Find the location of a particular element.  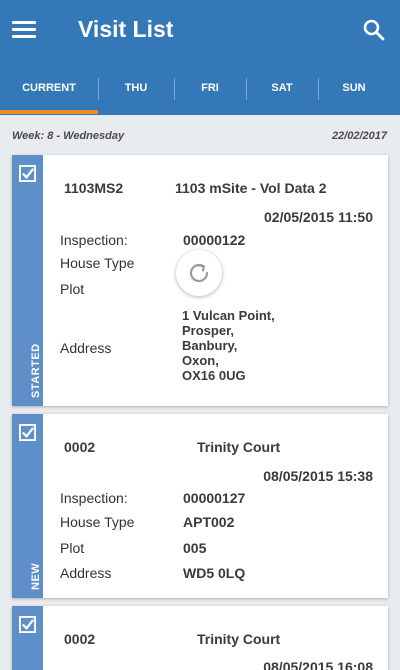

visit-datetime: 08/05/2015 15:38 is located at coordinates (318, 476).